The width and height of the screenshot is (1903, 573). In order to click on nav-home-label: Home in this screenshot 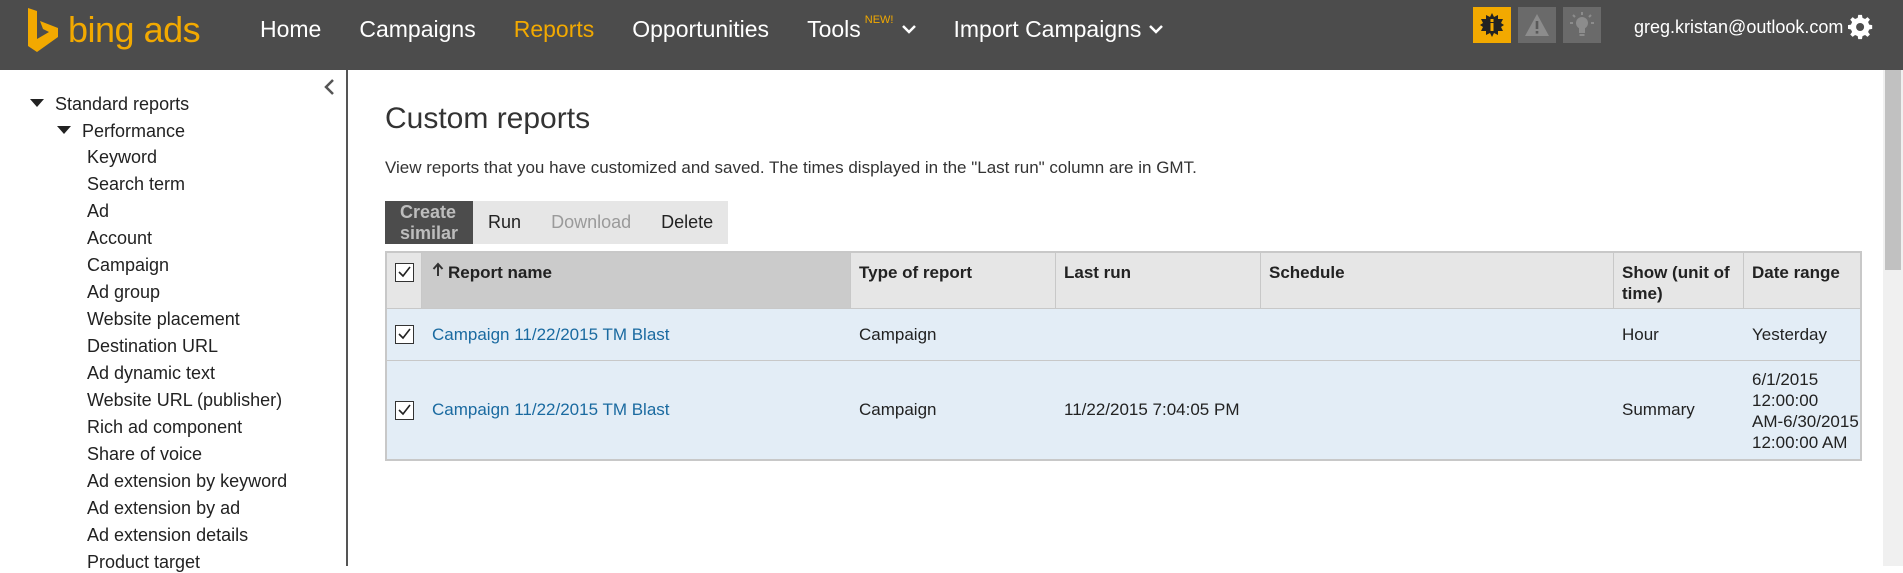, I will do `click(291, 28)`.